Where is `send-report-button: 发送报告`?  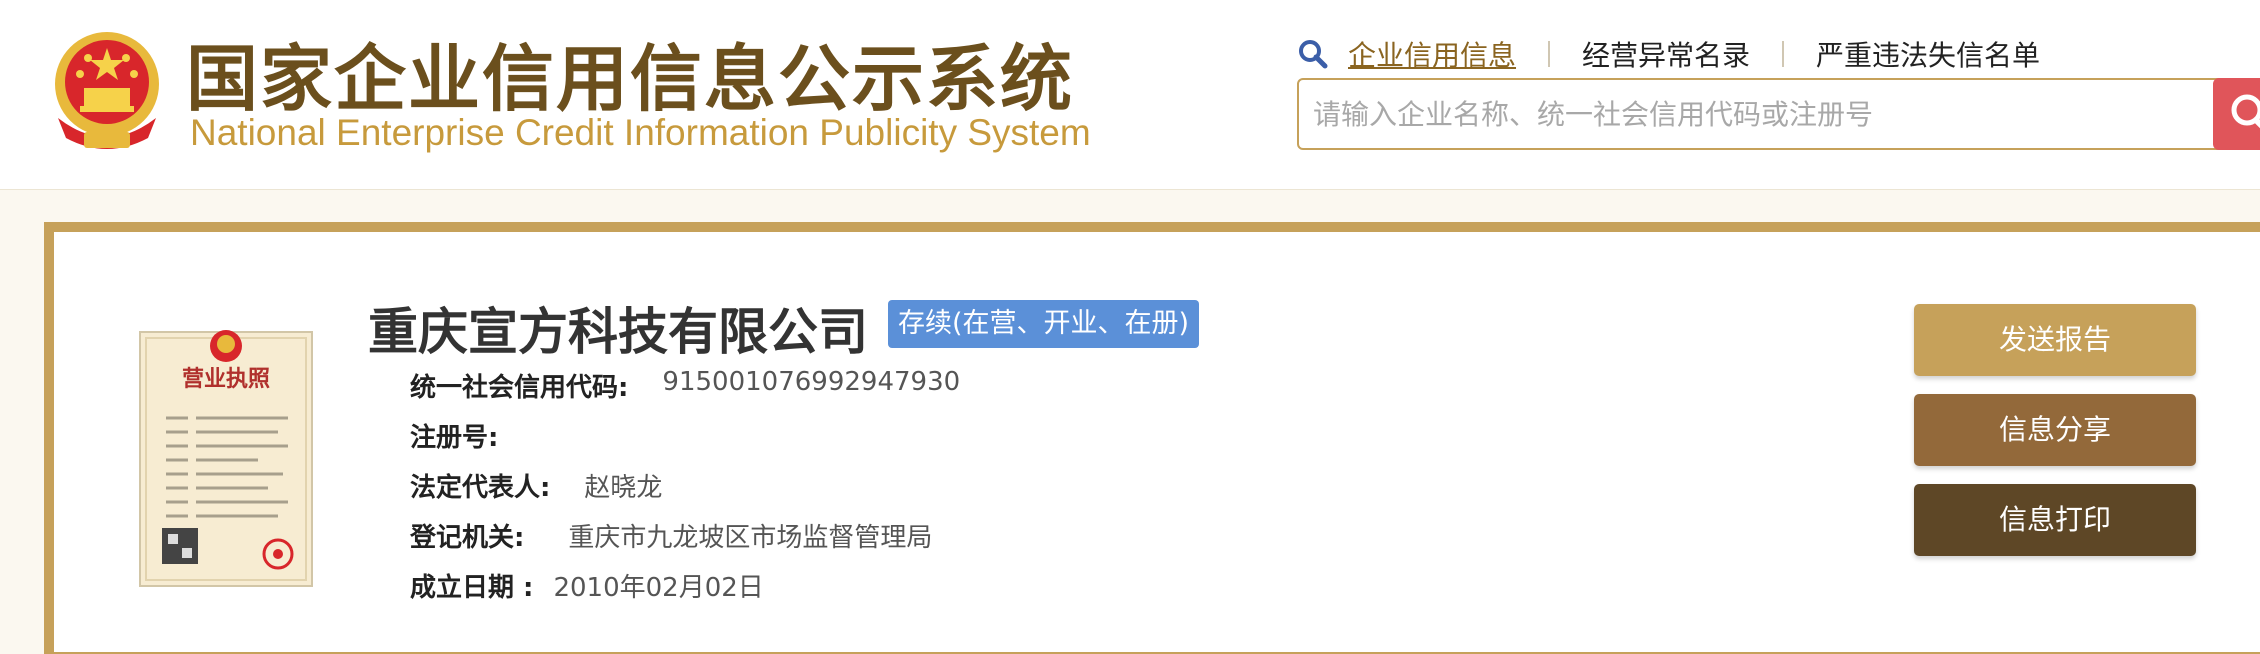 send-report-button: 发送报告 is located at coordinates (2055, 340).